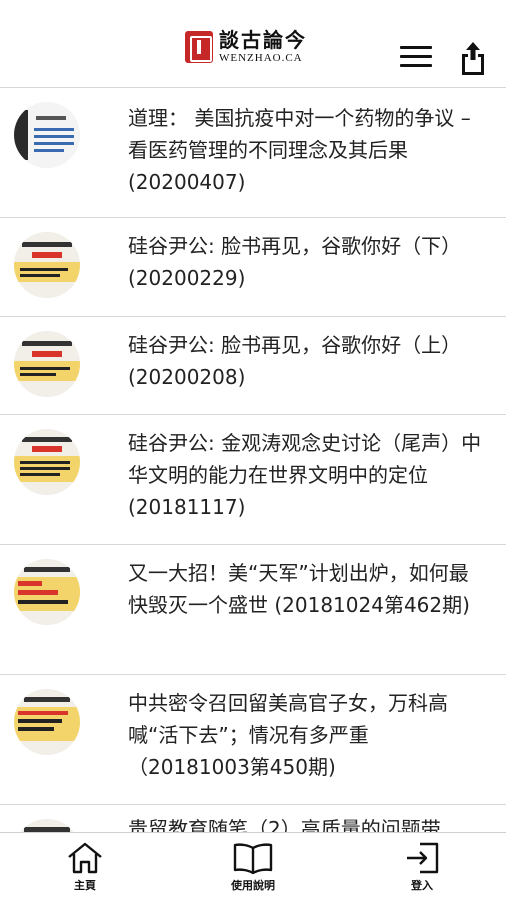  Describe the element at coordinates (308, 822) in the screenshot. I see `article-title: 贵贸教育随笔（2）高质量的问题带` at that location.